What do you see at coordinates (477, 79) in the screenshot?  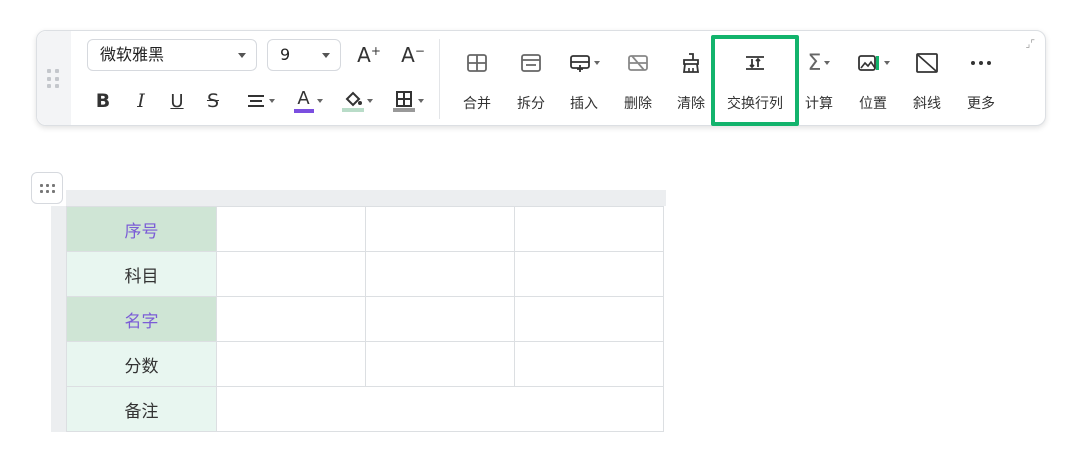 I see `merge-button: 合并` at bounding box center [477, 79].